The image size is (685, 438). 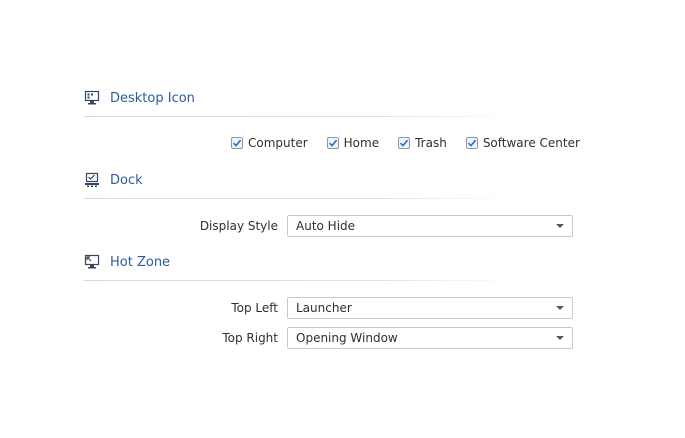 What do you see at coordinates (278, 143) in the screenshot?
I see `checkbox-label: Computer` at bounding box center [278, 143].